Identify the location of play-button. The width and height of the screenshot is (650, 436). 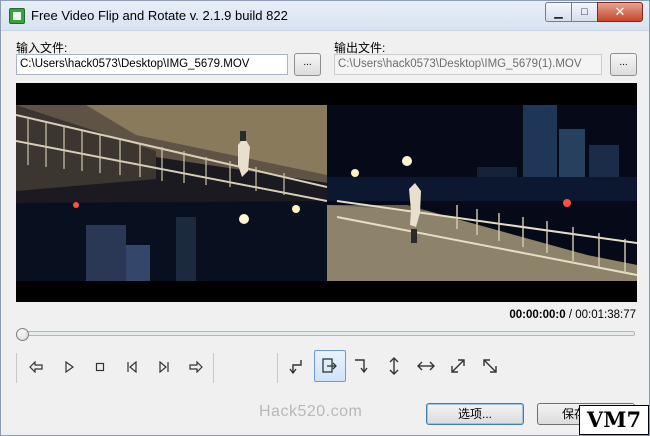
(69, 367).